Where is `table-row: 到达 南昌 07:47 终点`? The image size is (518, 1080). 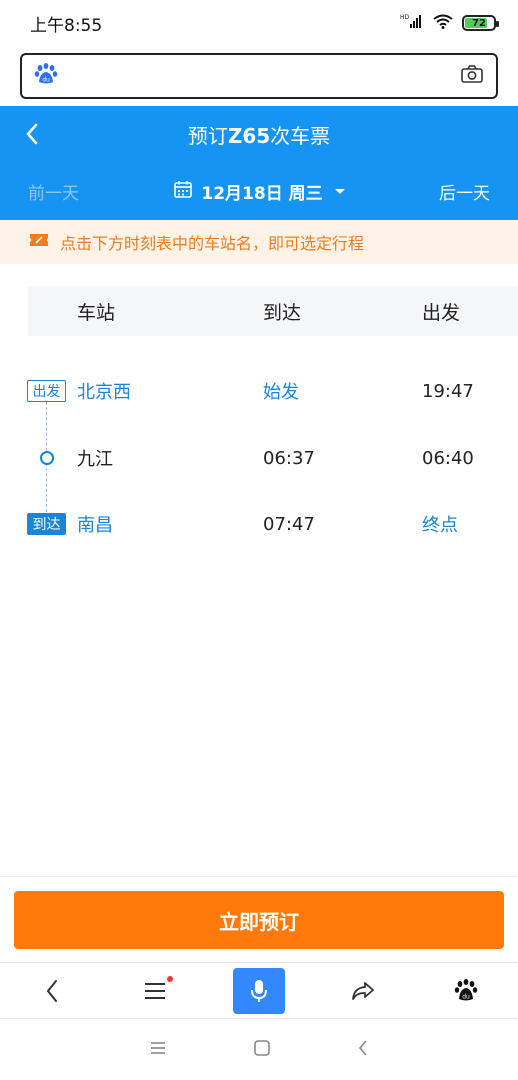 table-row: 到达 南昌 07:47 终点 is located at coordinates (259, 524).